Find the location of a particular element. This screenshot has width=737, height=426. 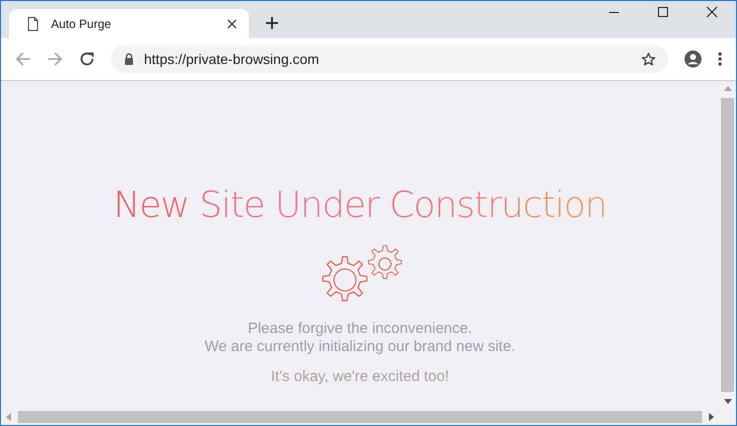

message-text: Please forgive the inconvenience. is located at coordinates (360, 329).